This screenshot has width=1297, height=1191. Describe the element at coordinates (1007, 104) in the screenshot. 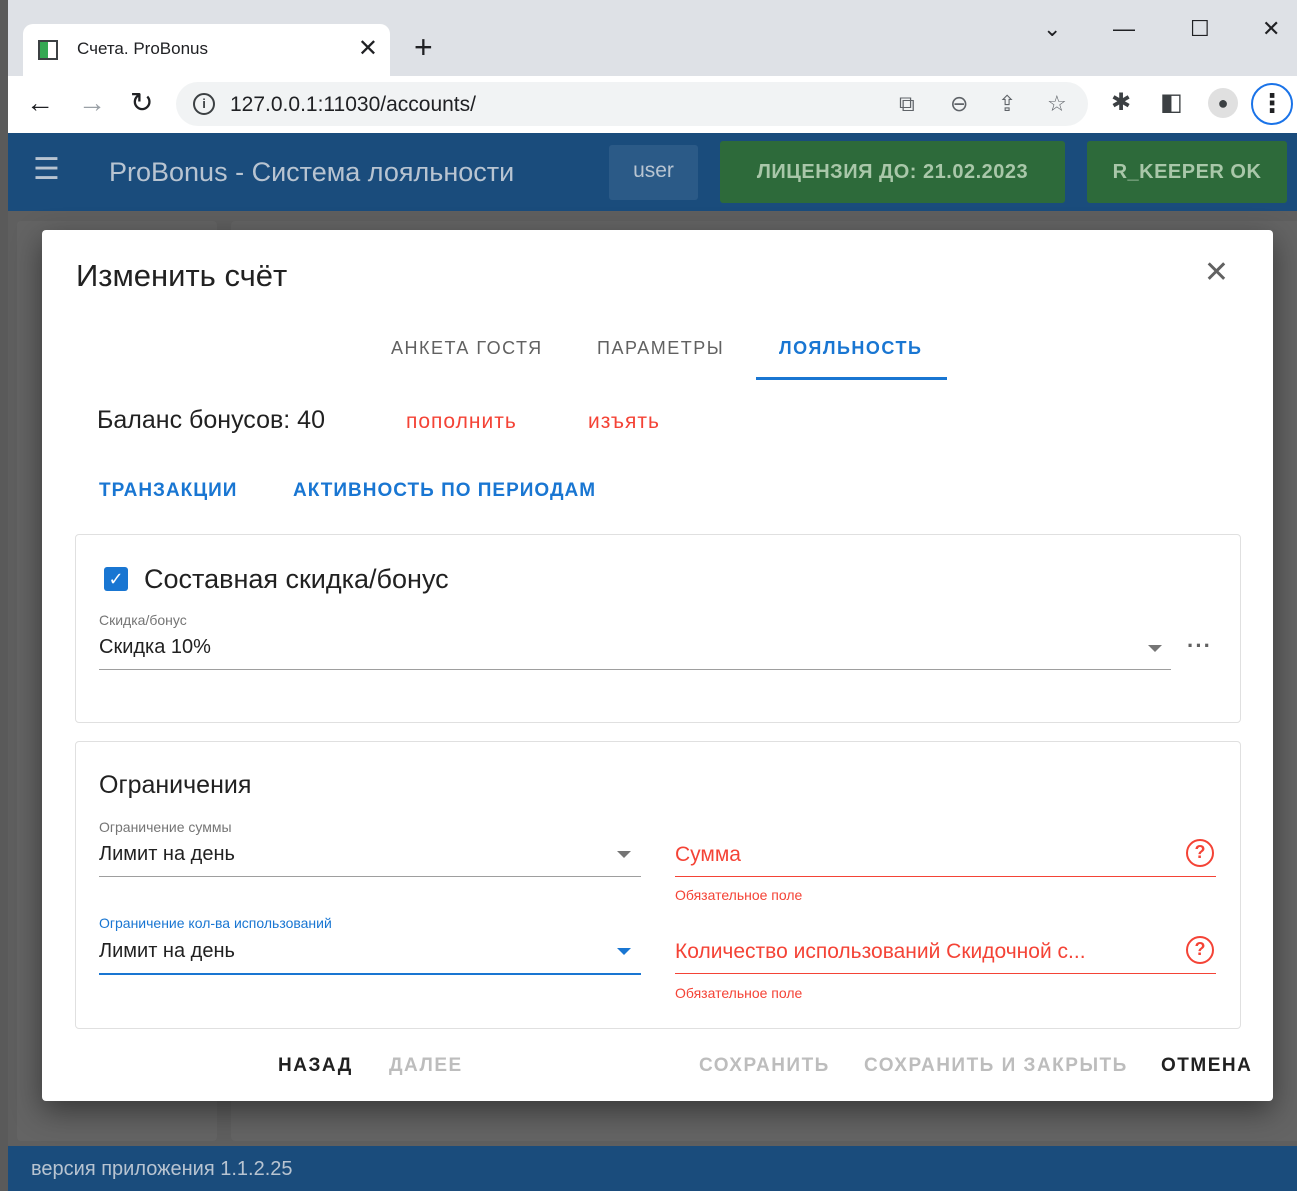

I see `share-icon: ⇪` at that location.